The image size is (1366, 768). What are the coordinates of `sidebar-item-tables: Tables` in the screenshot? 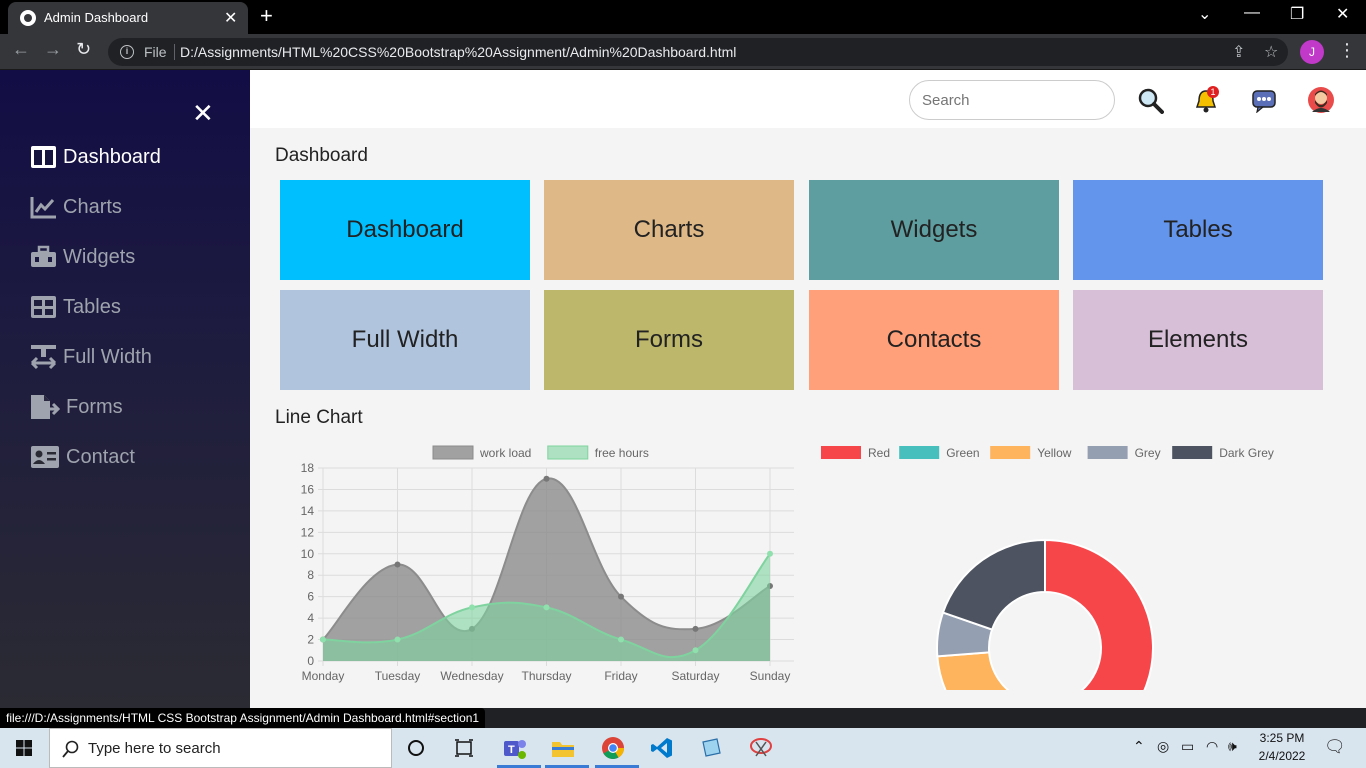 It's located at (75, 307).